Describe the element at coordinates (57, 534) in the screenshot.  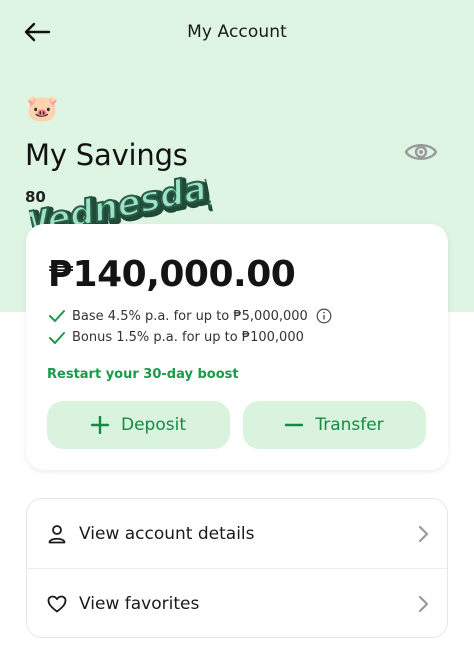
I see `person-icon` at that location.